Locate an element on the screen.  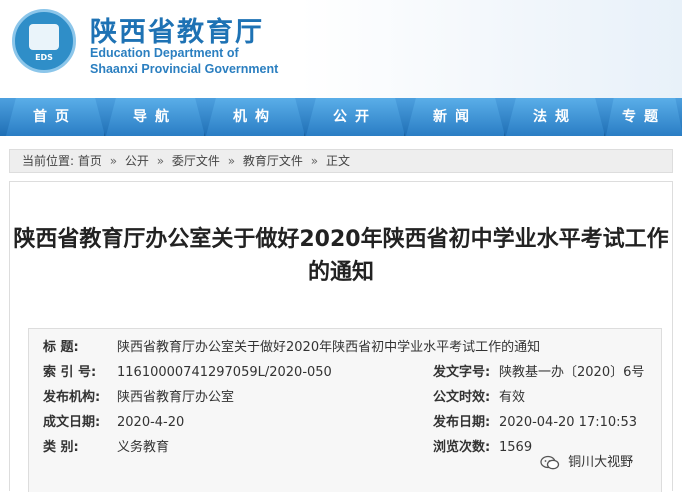
breadcrumb-item-department-files: 教育厅文件 is located at coordinates (273, 161).